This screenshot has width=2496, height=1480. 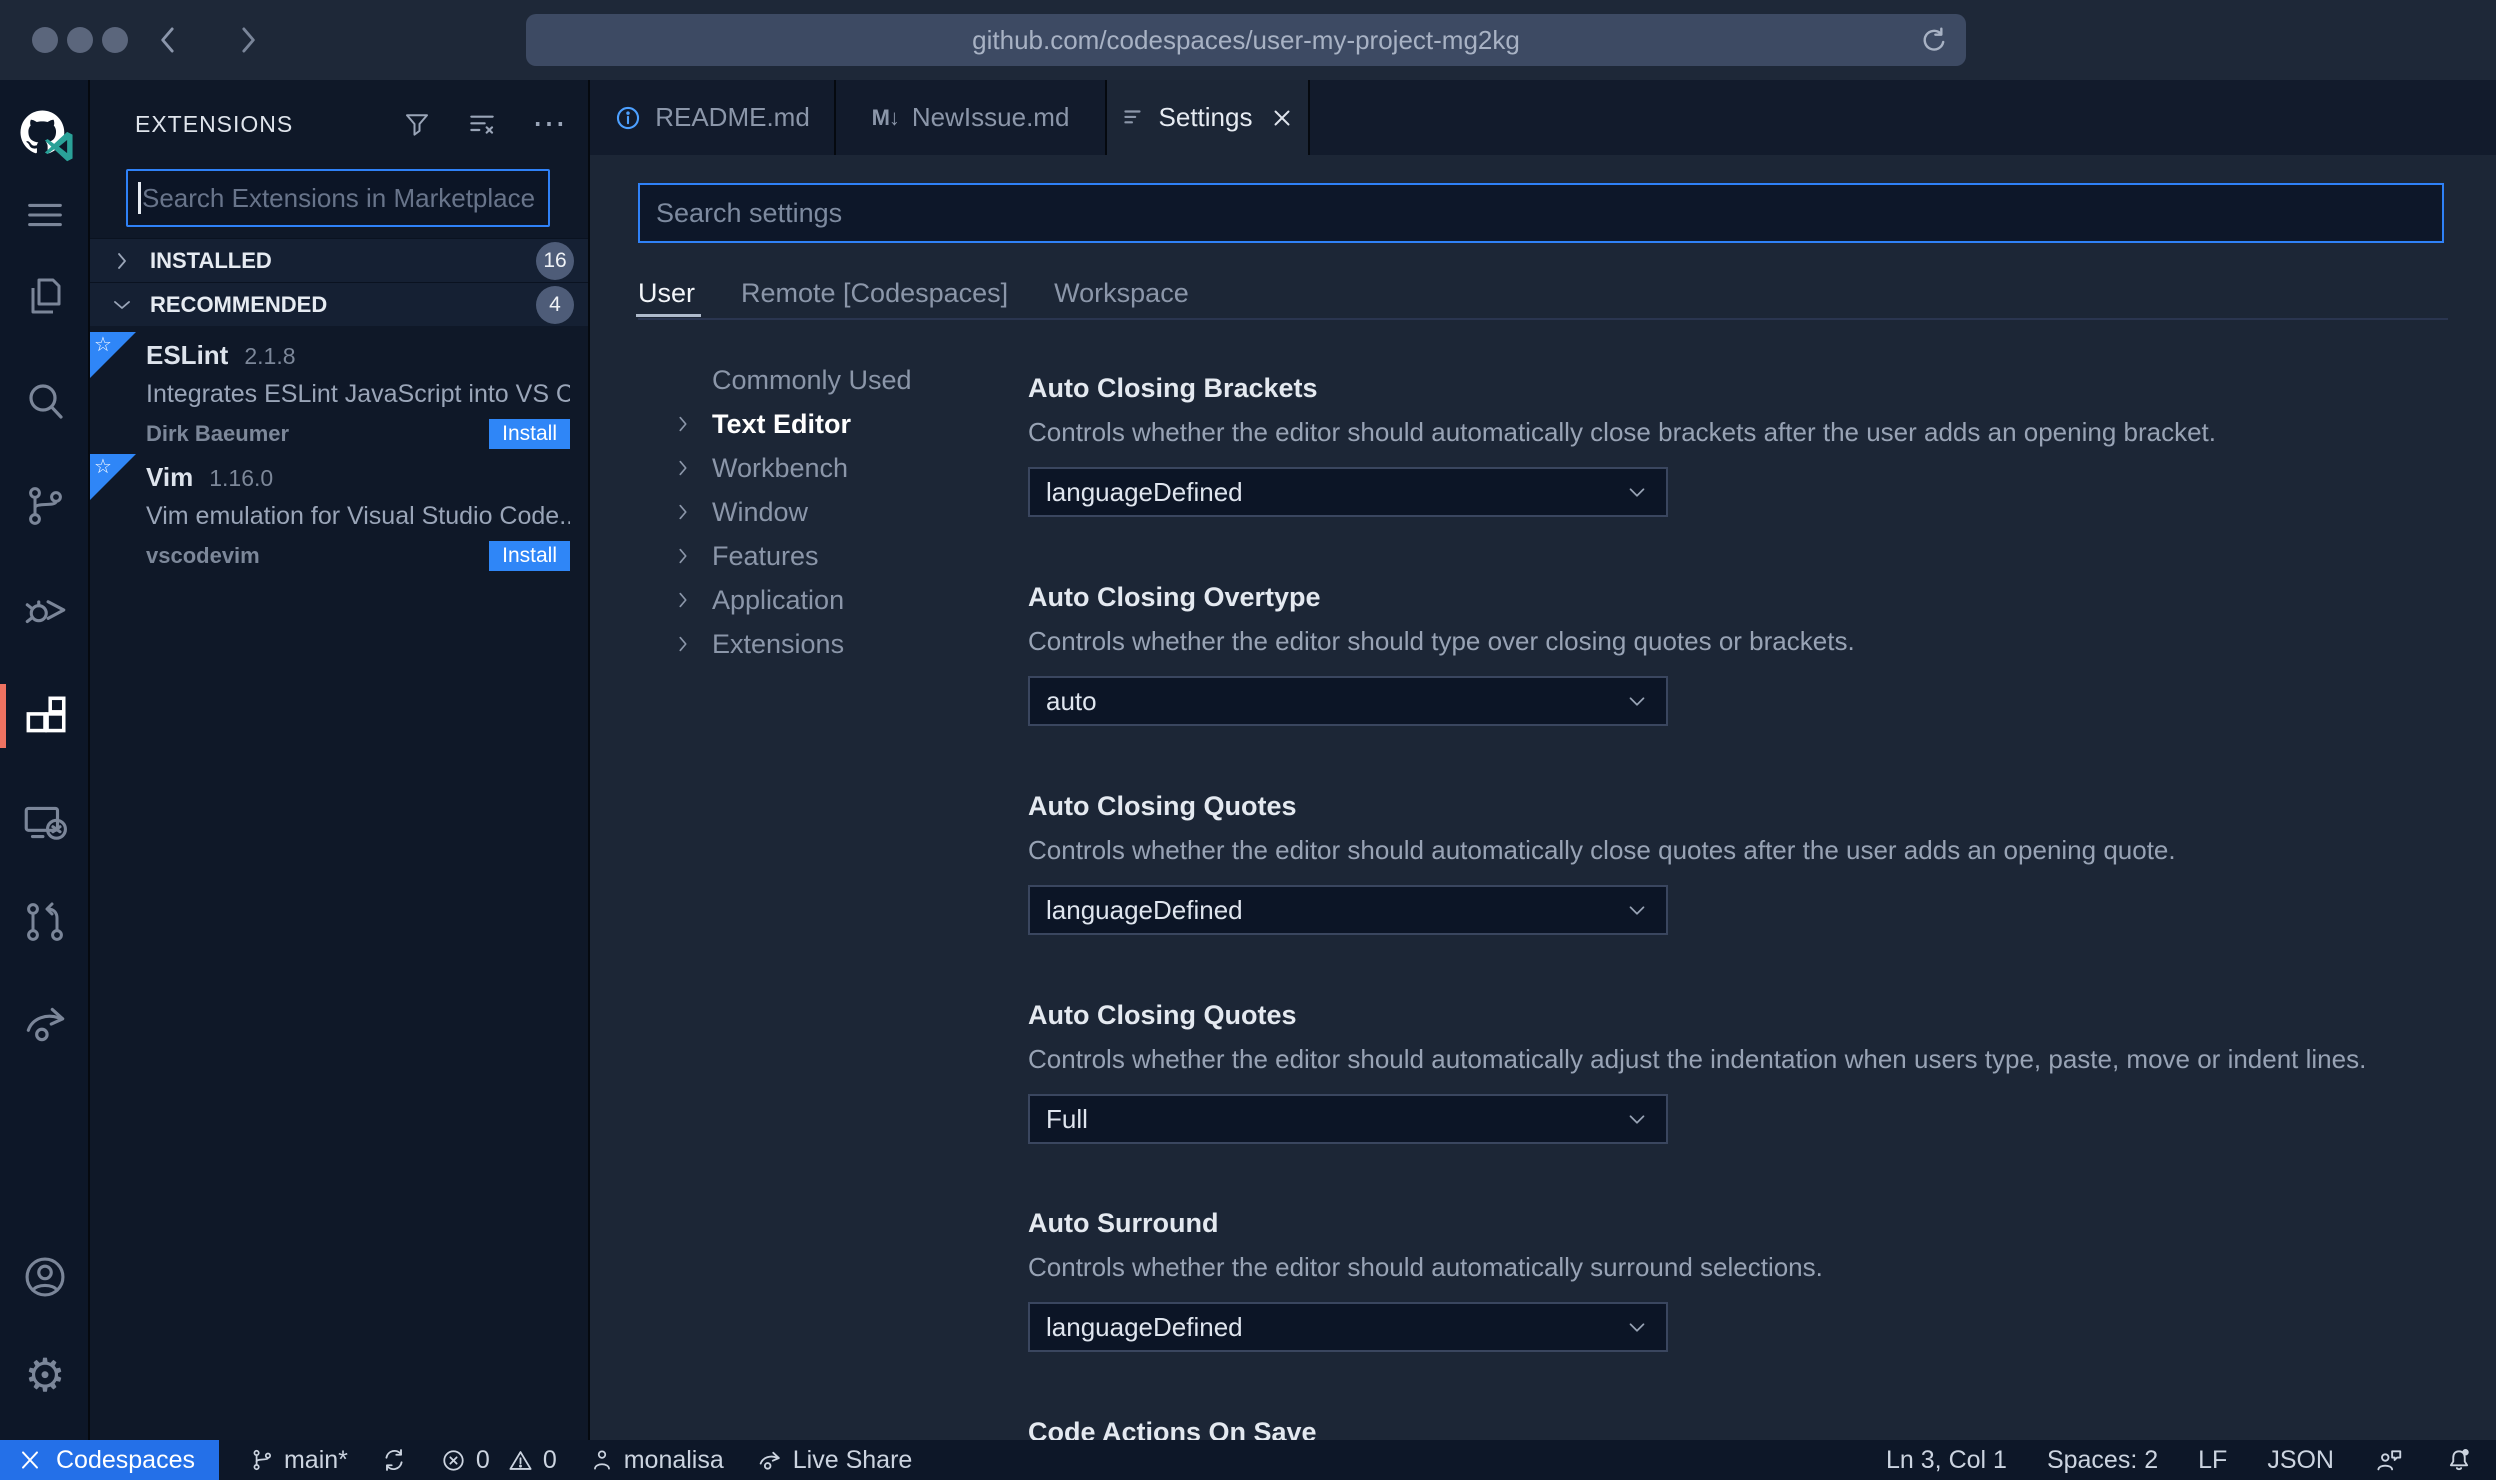 What do you see at coordinates (874, 293) in the screenshot?
I see `scope-tab-remote: Remote [Codespaces]` at bounding box center [874, 293].